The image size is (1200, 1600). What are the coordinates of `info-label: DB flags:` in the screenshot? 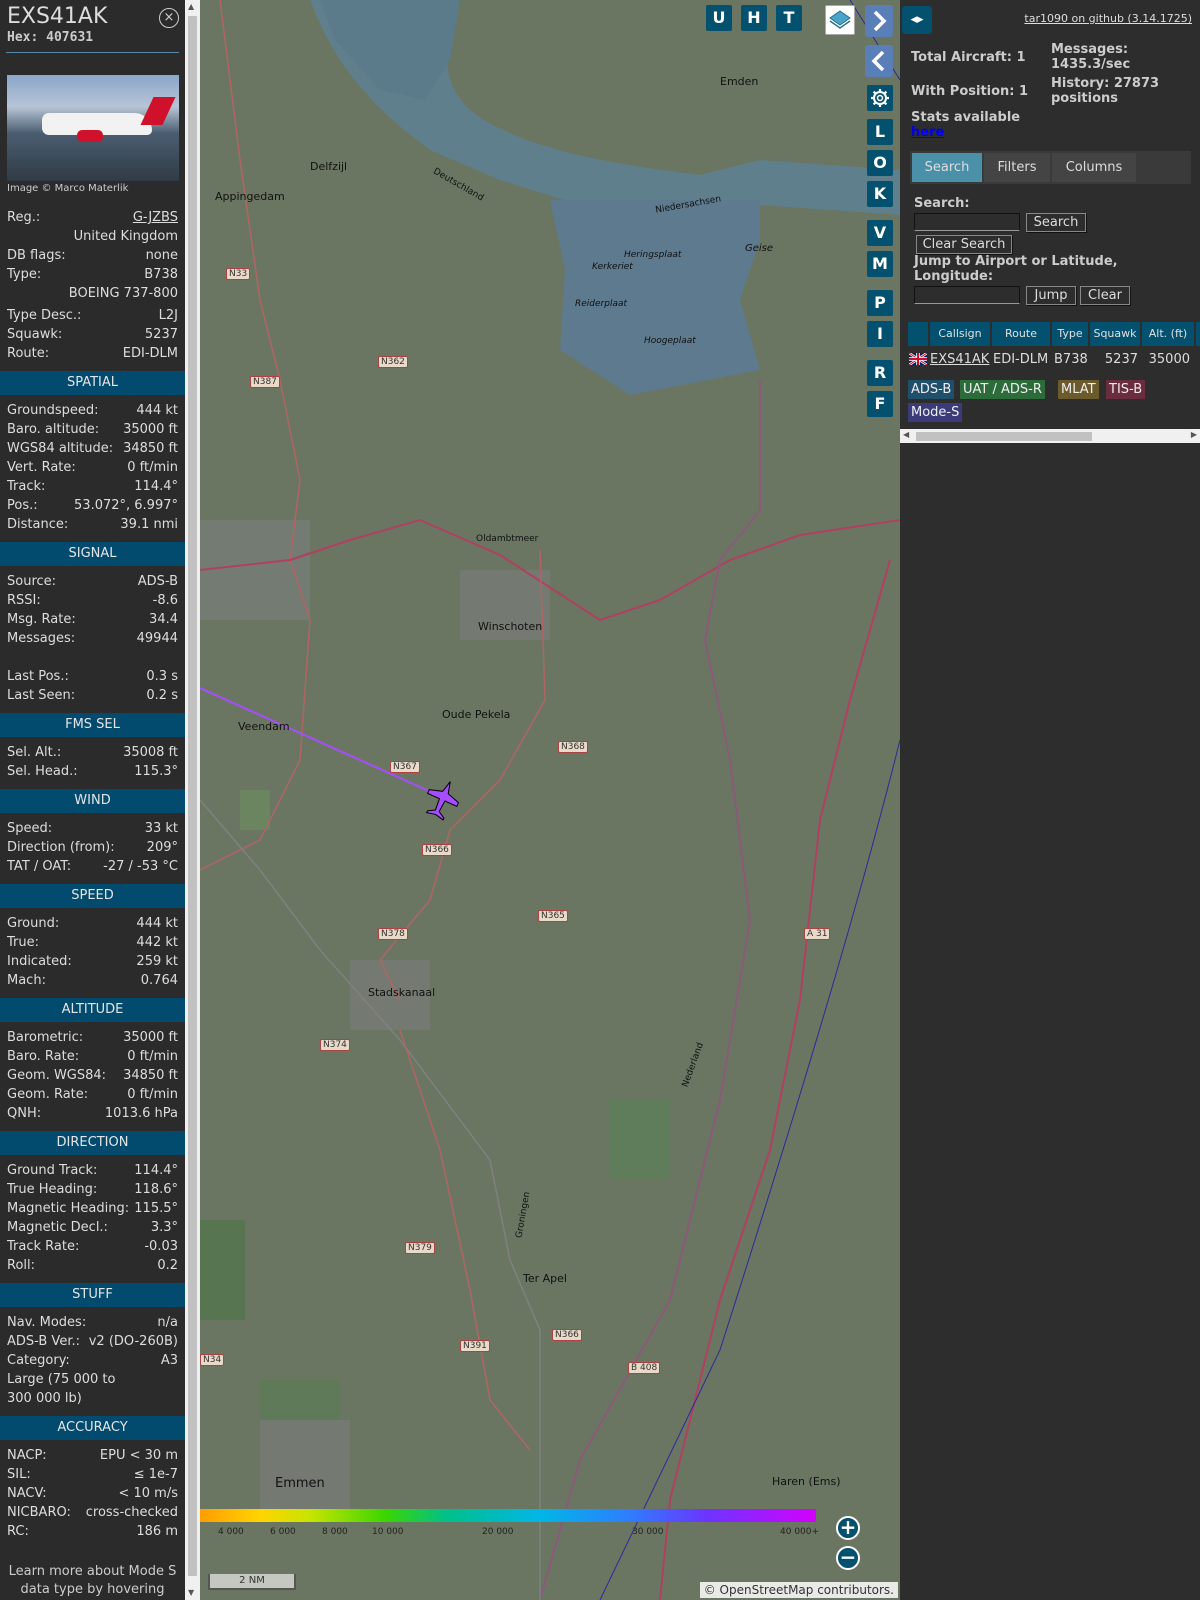 It's located at (36, 255).